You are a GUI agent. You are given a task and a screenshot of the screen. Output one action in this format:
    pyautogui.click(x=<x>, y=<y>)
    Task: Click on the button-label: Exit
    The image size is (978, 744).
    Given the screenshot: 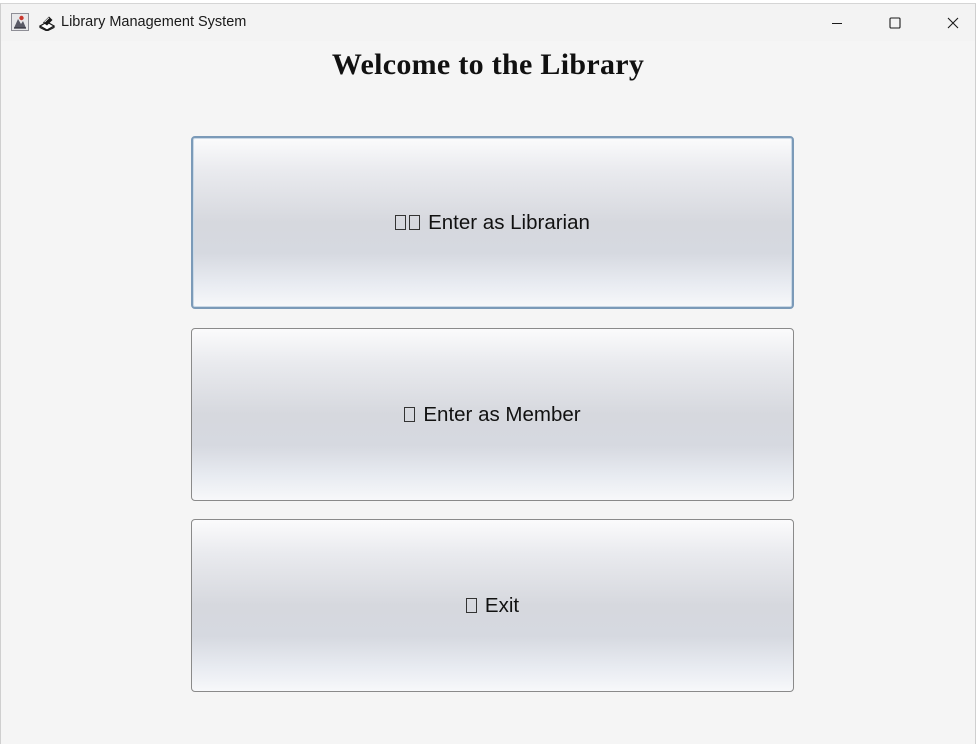 What is the action you would take?
    pyautogui.click(x=502, y=605)
    